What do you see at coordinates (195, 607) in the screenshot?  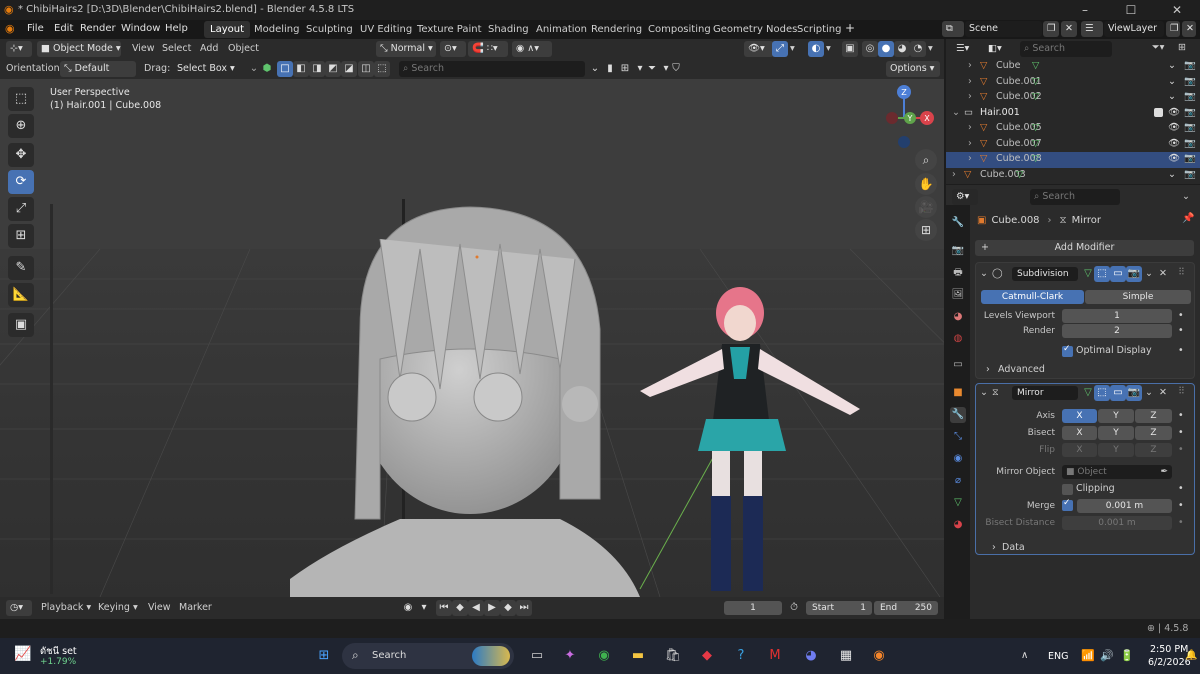 I see `menu-marker: Marker` at bounding box center [195, 607].